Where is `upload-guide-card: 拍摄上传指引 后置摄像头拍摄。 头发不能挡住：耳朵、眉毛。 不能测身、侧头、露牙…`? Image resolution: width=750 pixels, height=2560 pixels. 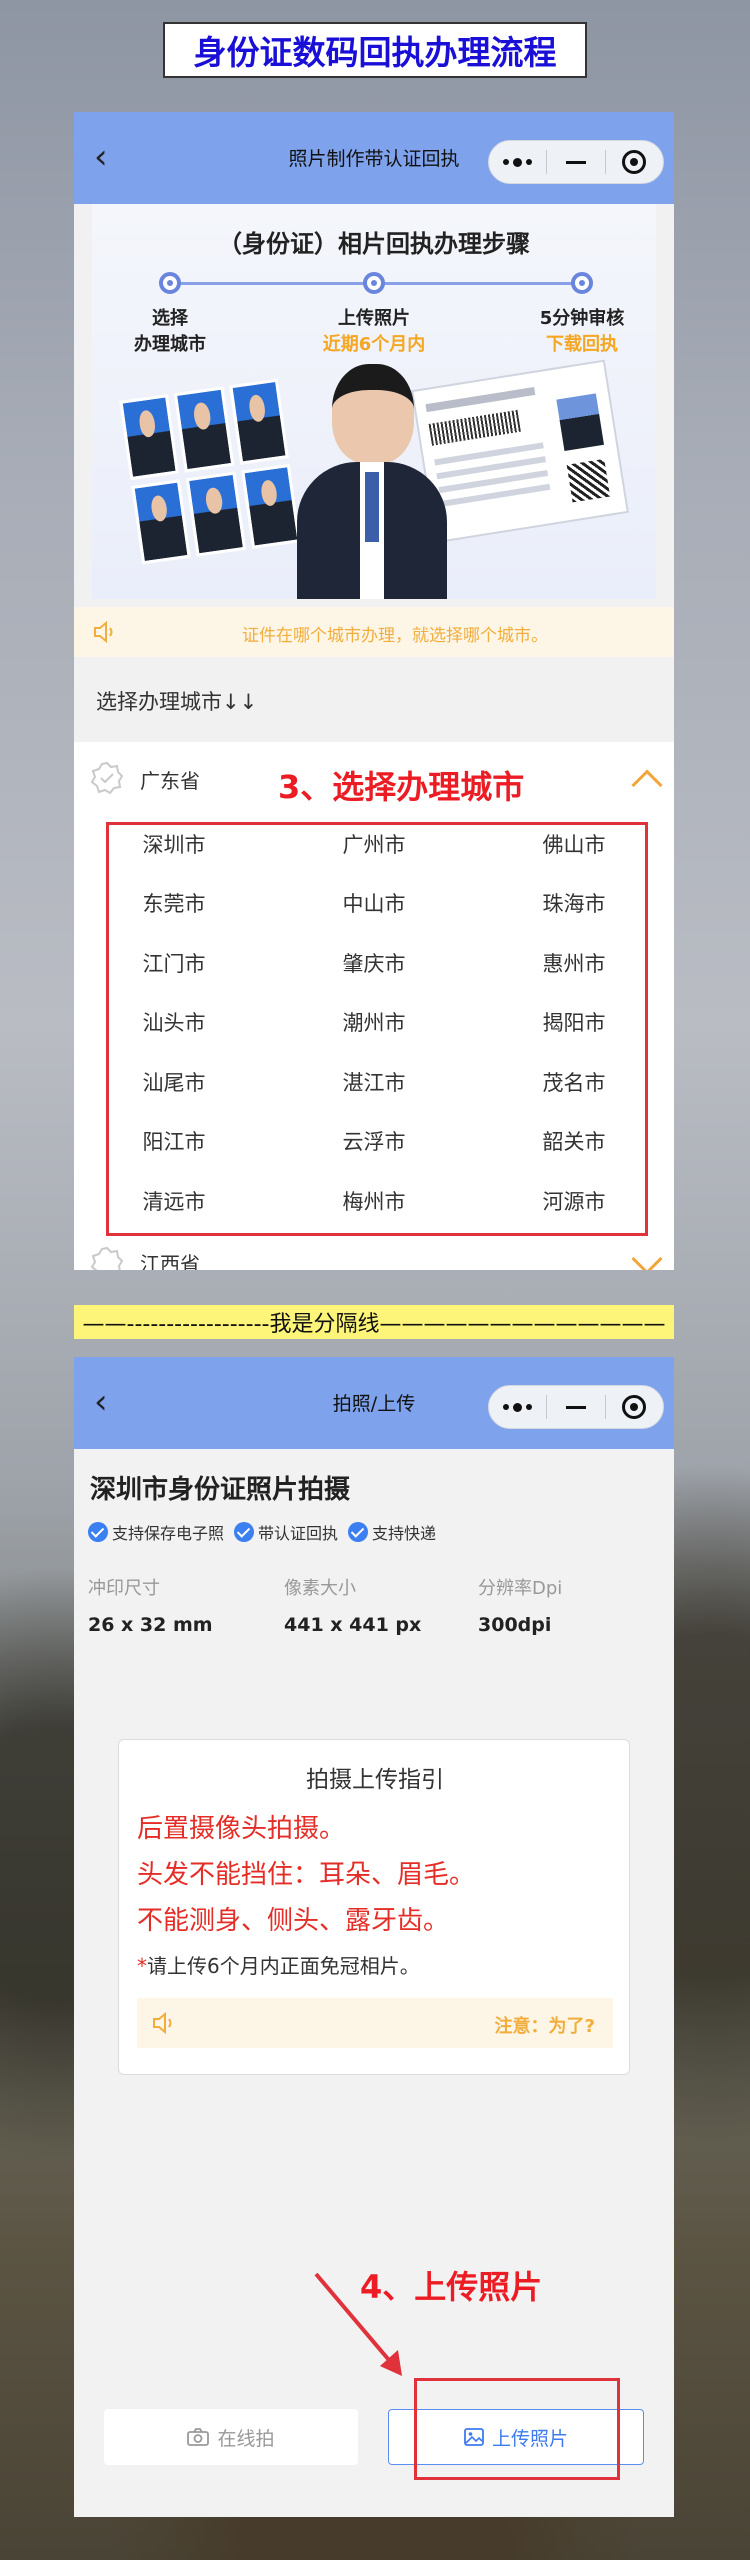 upload-guide-card: 拍摄上传指引 后置摄像头拍摄。 头发不能挡住：耳朵、眉毛。 不能测身、侧头、露牙… is located at coordinates (374, 1907).